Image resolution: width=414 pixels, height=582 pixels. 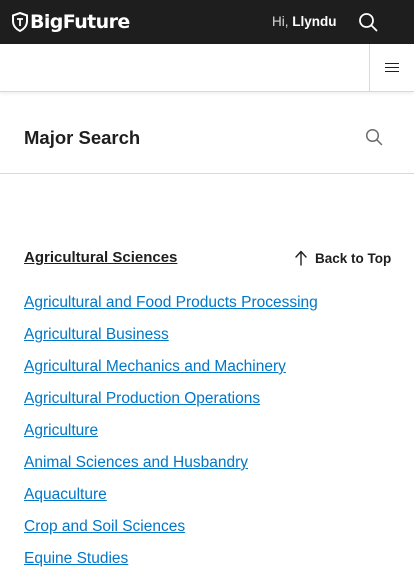 What do you see at coordinates (76, 558) in the screenshot?
I see `major-link: Equine Studies` at bounding box center [76, 558].